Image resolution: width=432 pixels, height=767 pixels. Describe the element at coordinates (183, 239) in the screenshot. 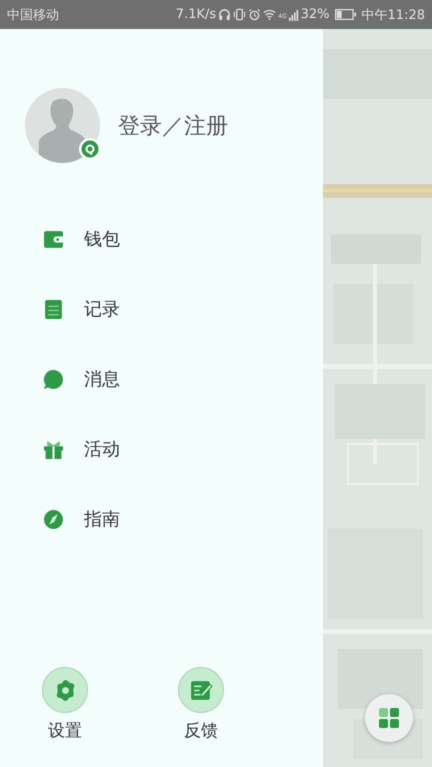

I see `menu-item: 钱包` at that location.